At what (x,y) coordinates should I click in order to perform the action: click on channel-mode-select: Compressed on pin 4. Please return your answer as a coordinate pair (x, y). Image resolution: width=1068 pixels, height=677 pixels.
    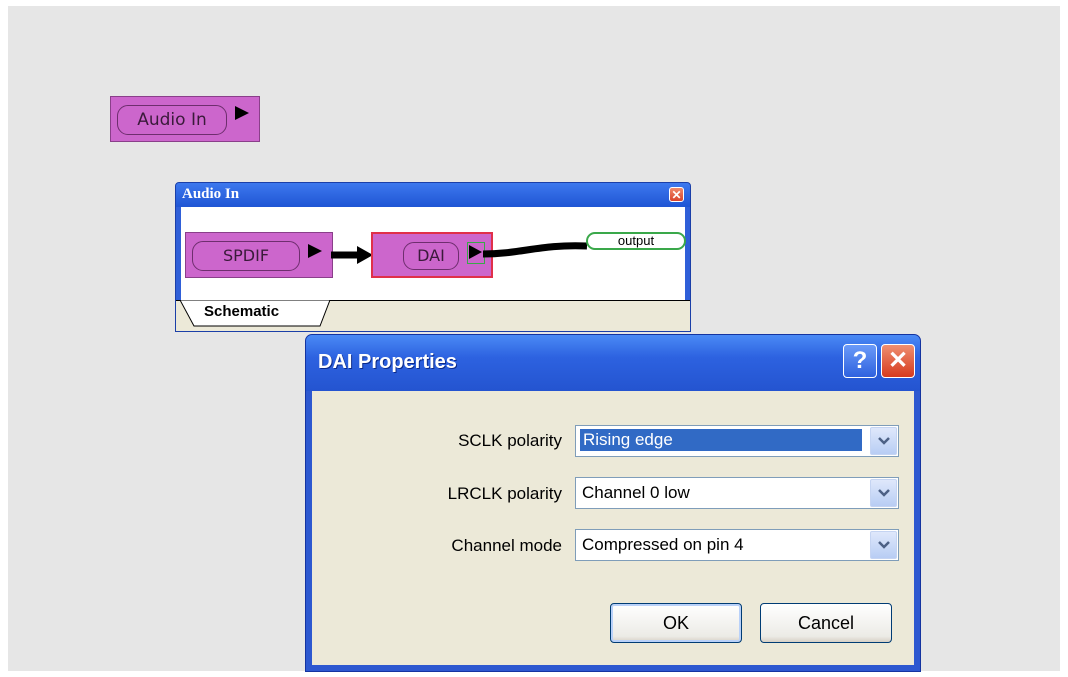
    Looking at the image, I should click on (737, 545).